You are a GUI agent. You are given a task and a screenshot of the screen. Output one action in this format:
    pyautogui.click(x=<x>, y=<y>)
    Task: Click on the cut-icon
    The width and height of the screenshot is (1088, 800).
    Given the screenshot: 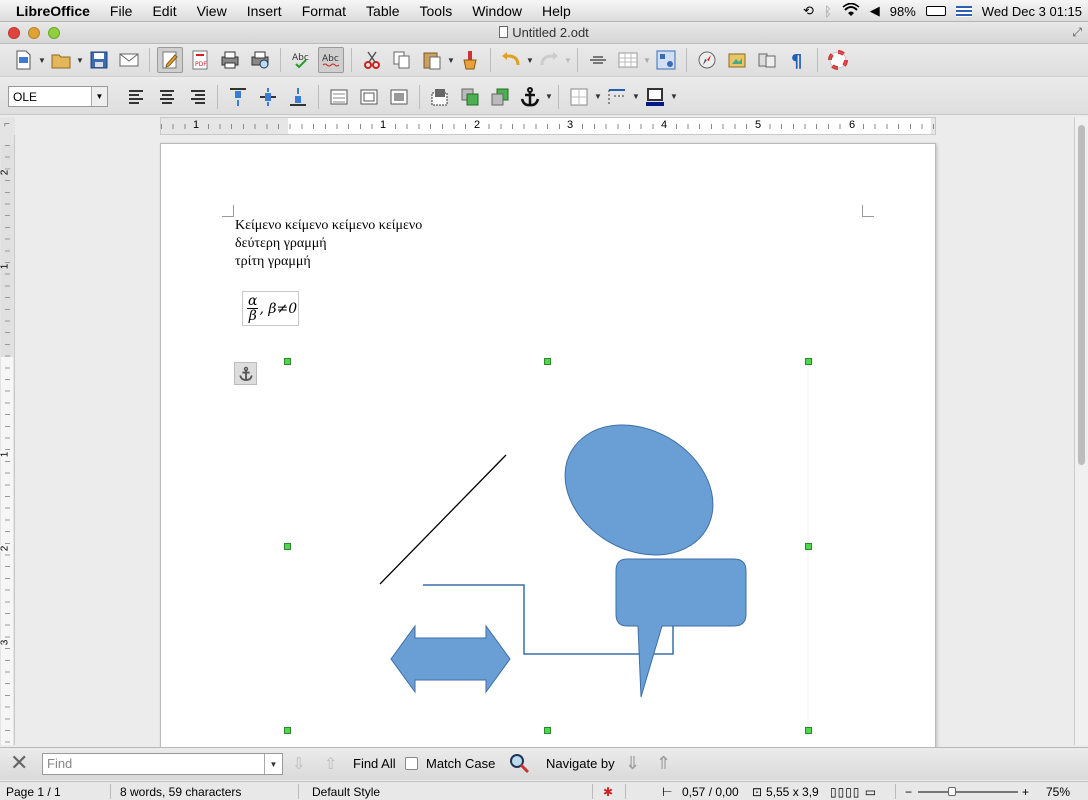 What is the action you would take?
    pyautogui.click(x=372, y=60)
    